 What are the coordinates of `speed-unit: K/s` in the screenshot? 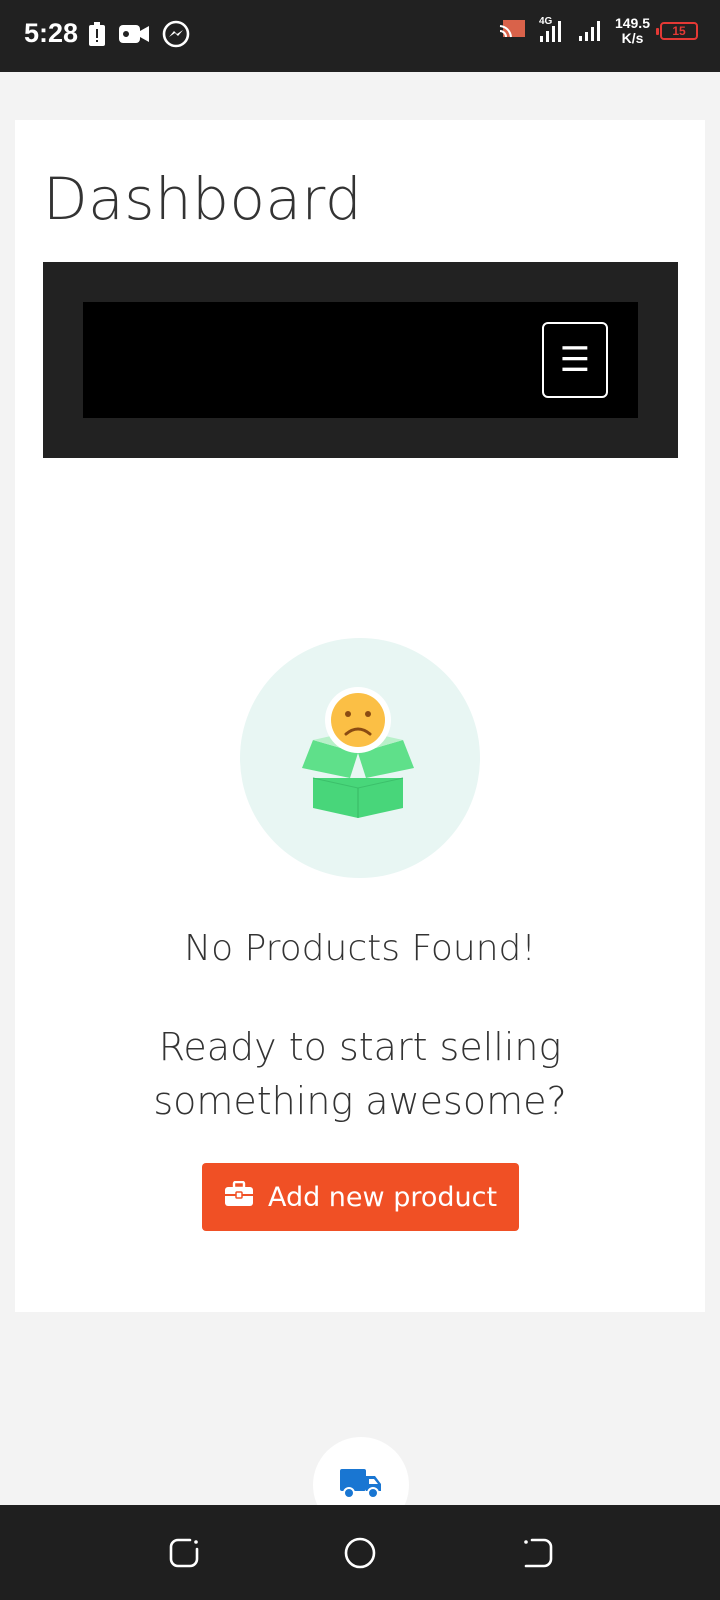 It's located at (632, 38).